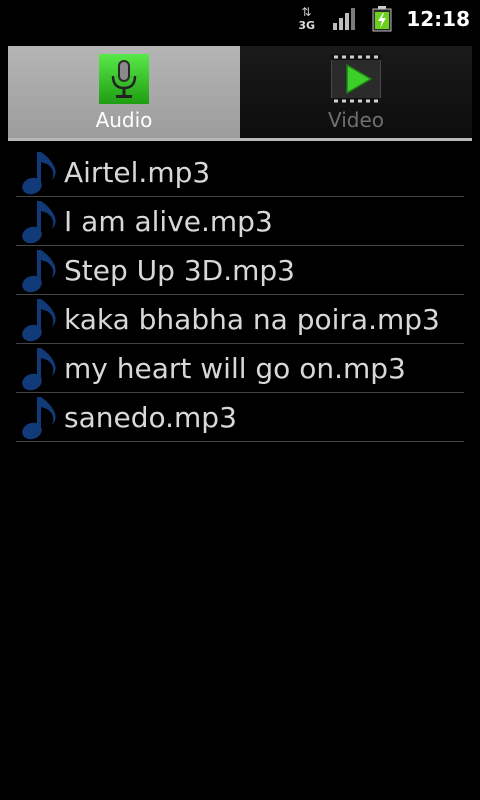 Image resolution: width=480 pixels, height=800 pixels. I want to click on list-item: sanedo.mp3, so click(240, 417).